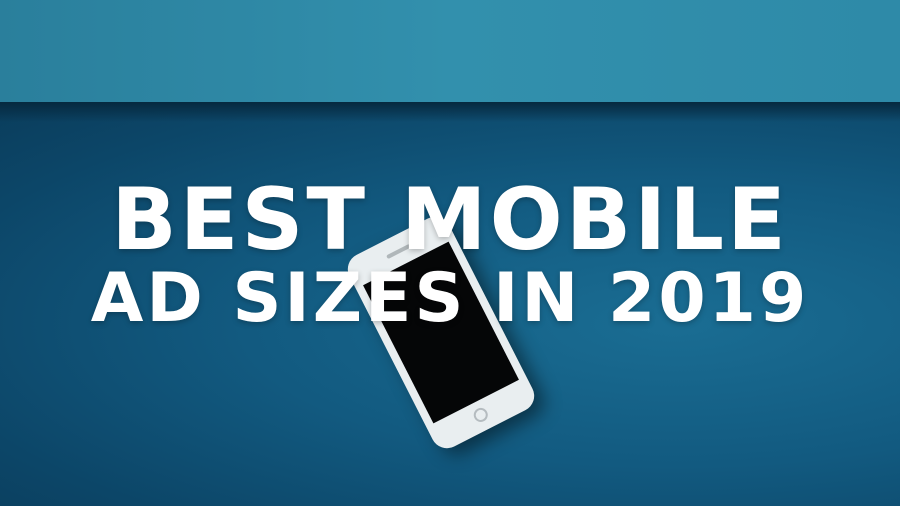 The height and width of the screenshot is (506, 900). Describe the element at coordinates (450, 298) in the screenshot. I see `headline-line-2: AD SIZES IN 2019` at that location.